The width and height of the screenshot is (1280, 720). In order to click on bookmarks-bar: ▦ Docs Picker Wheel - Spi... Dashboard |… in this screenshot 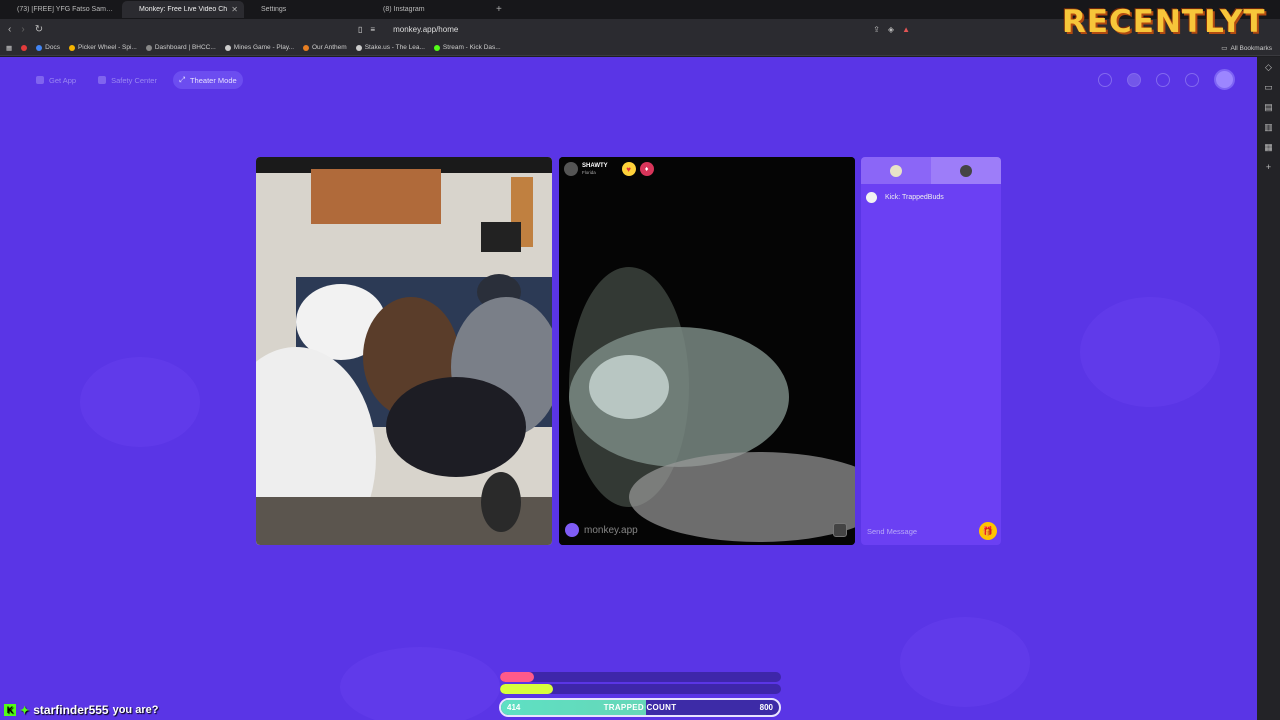, I will do `click(640, 48)`.